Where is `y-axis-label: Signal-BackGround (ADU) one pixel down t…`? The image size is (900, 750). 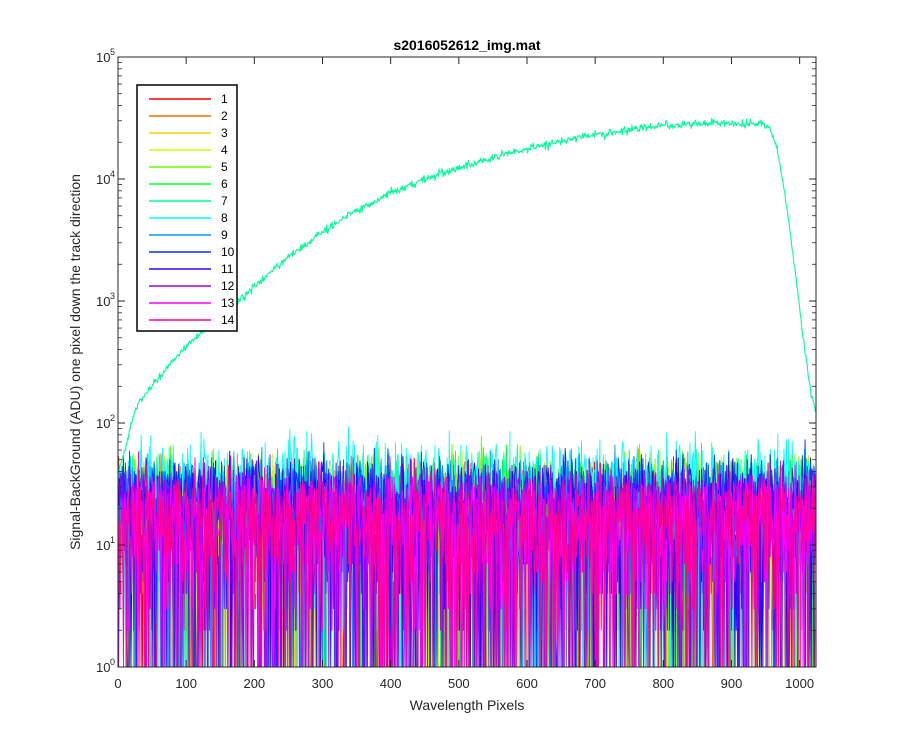 y-axis-label: Signal-BackGround (ADU) one pixel down t… is located at coordinates (75, 362).